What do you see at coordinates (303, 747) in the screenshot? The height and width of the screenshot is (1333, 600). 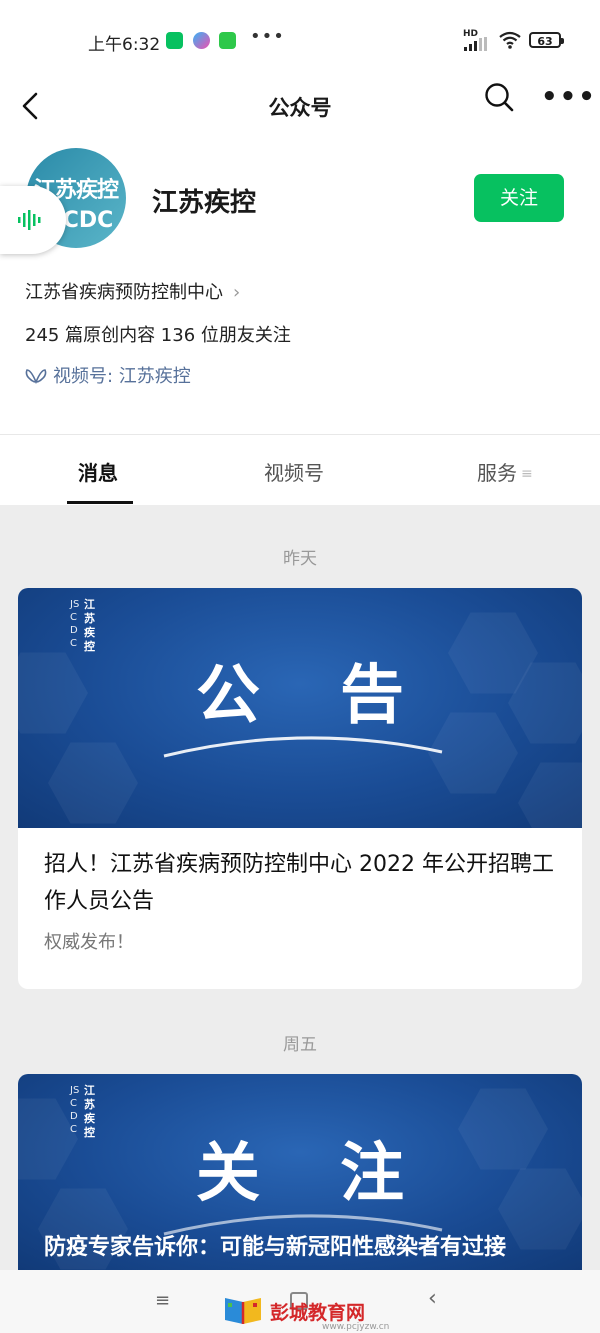 I see `banner-arc-decoration` at bounding box center [303, 747].